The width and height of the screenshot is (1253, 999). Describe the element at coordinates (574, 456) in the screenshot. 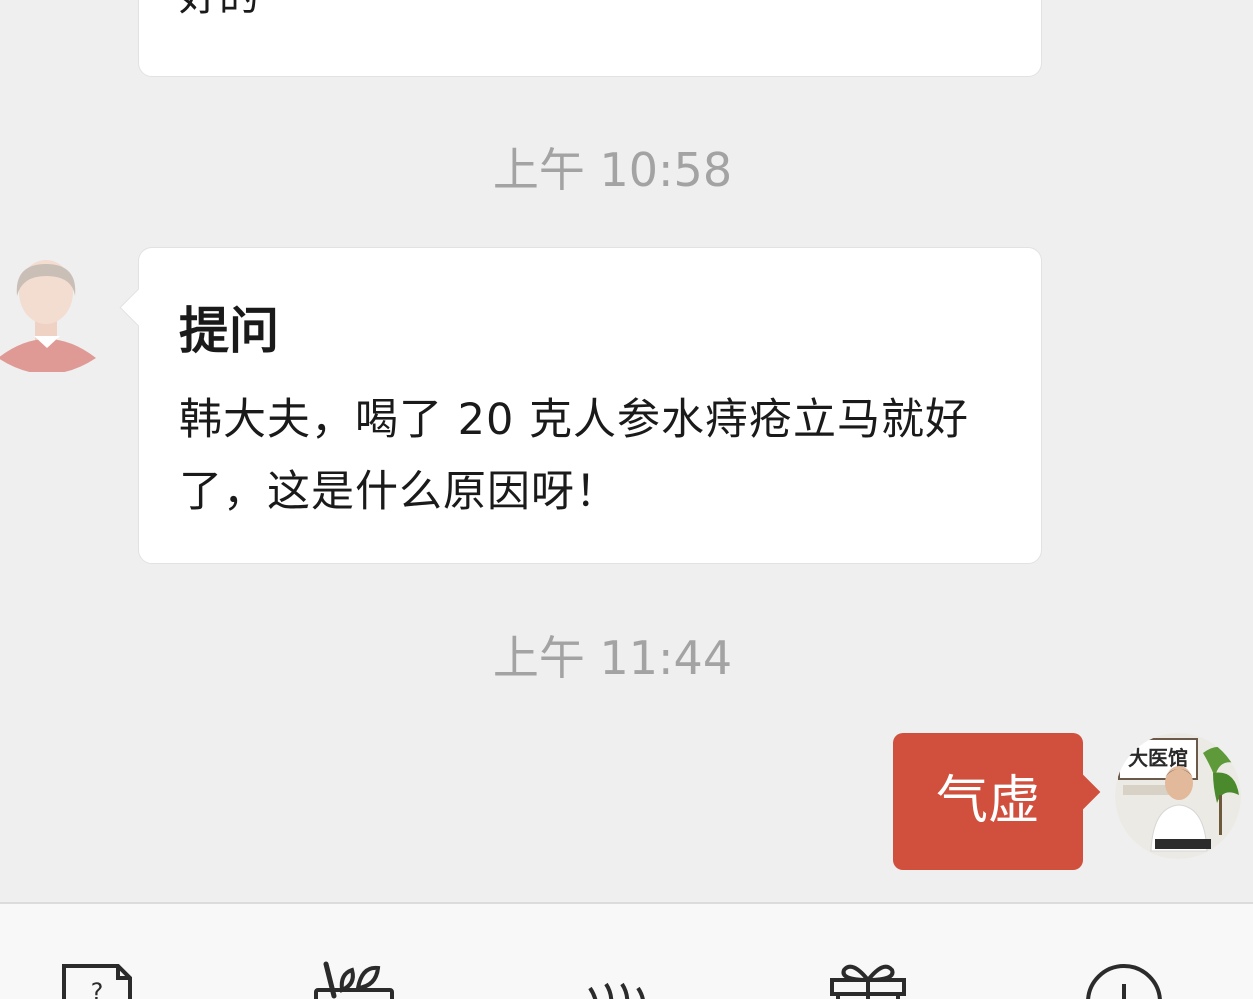

I see `question-body: 韩大夫，喝了 20 克人参水痔疮立马就好了，这是什么原因呀！` at that location.